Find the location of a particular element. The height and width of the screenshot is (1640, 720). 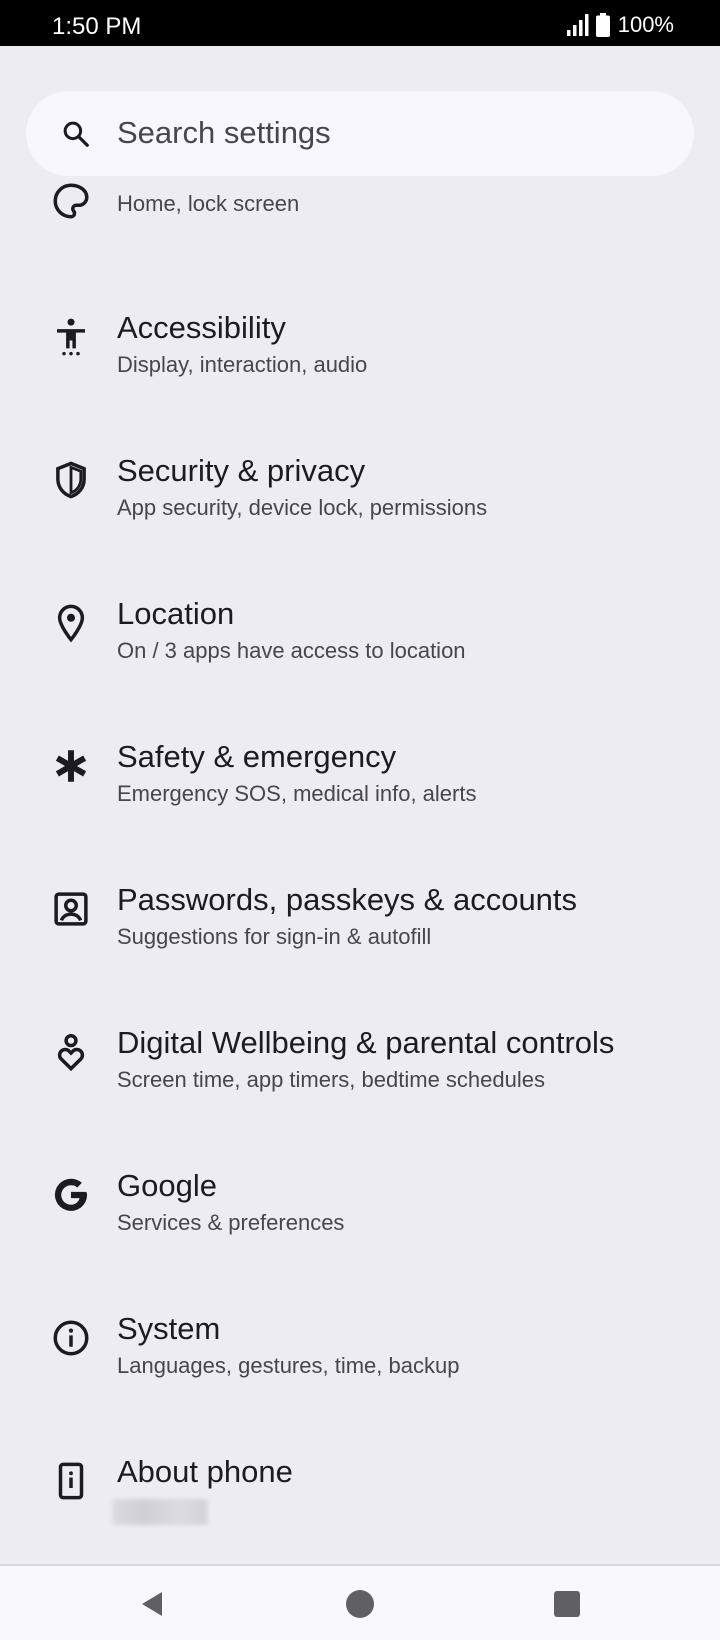

wallpaper-style-icon is located at coordinates (71, 201).